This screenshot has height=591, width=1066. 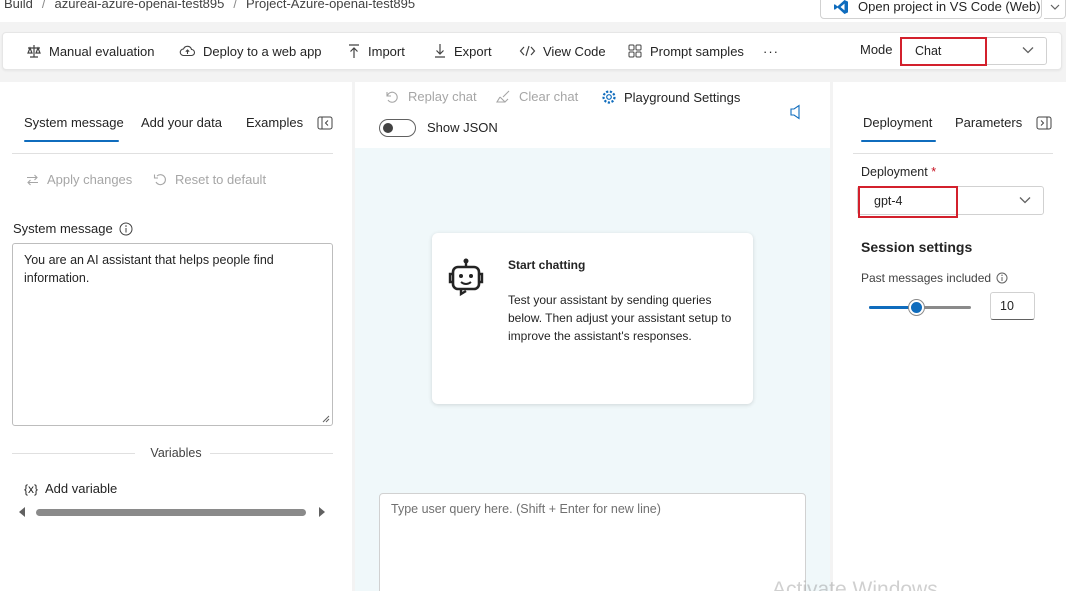 I want to click on resize-handle-icon, so click(x=326, y=419).